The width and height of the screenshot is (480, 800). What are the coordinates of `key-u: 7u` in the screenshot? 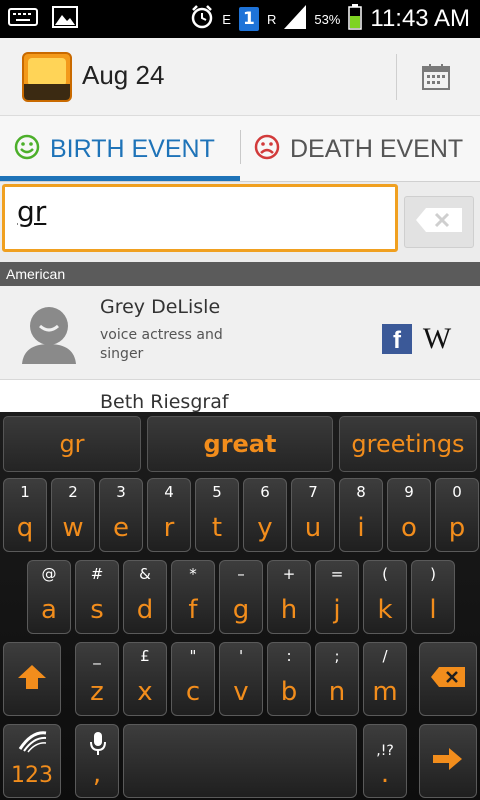 It's located at (313, 515).